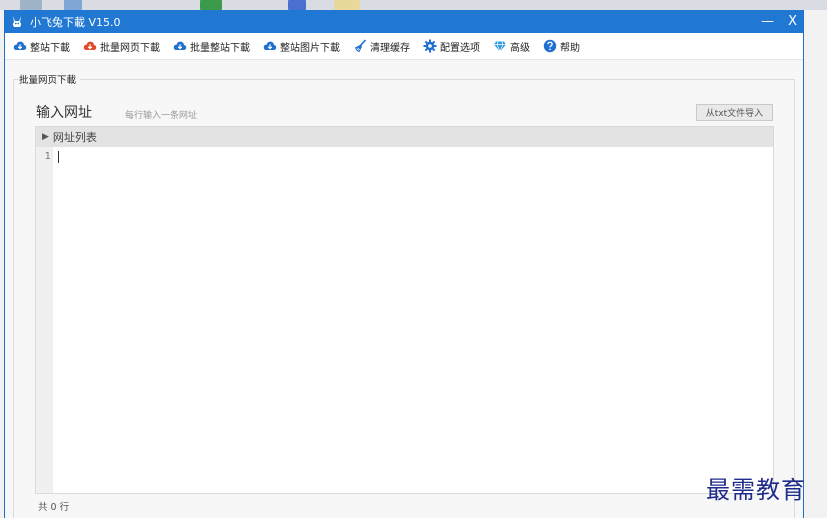 Image resolution: width=827 pixels, height=518 pixels. What do you see at coordinates (64, 113) in the screenshot?
I see `section-heading: 输入网址` at bounding box center [64, 113].